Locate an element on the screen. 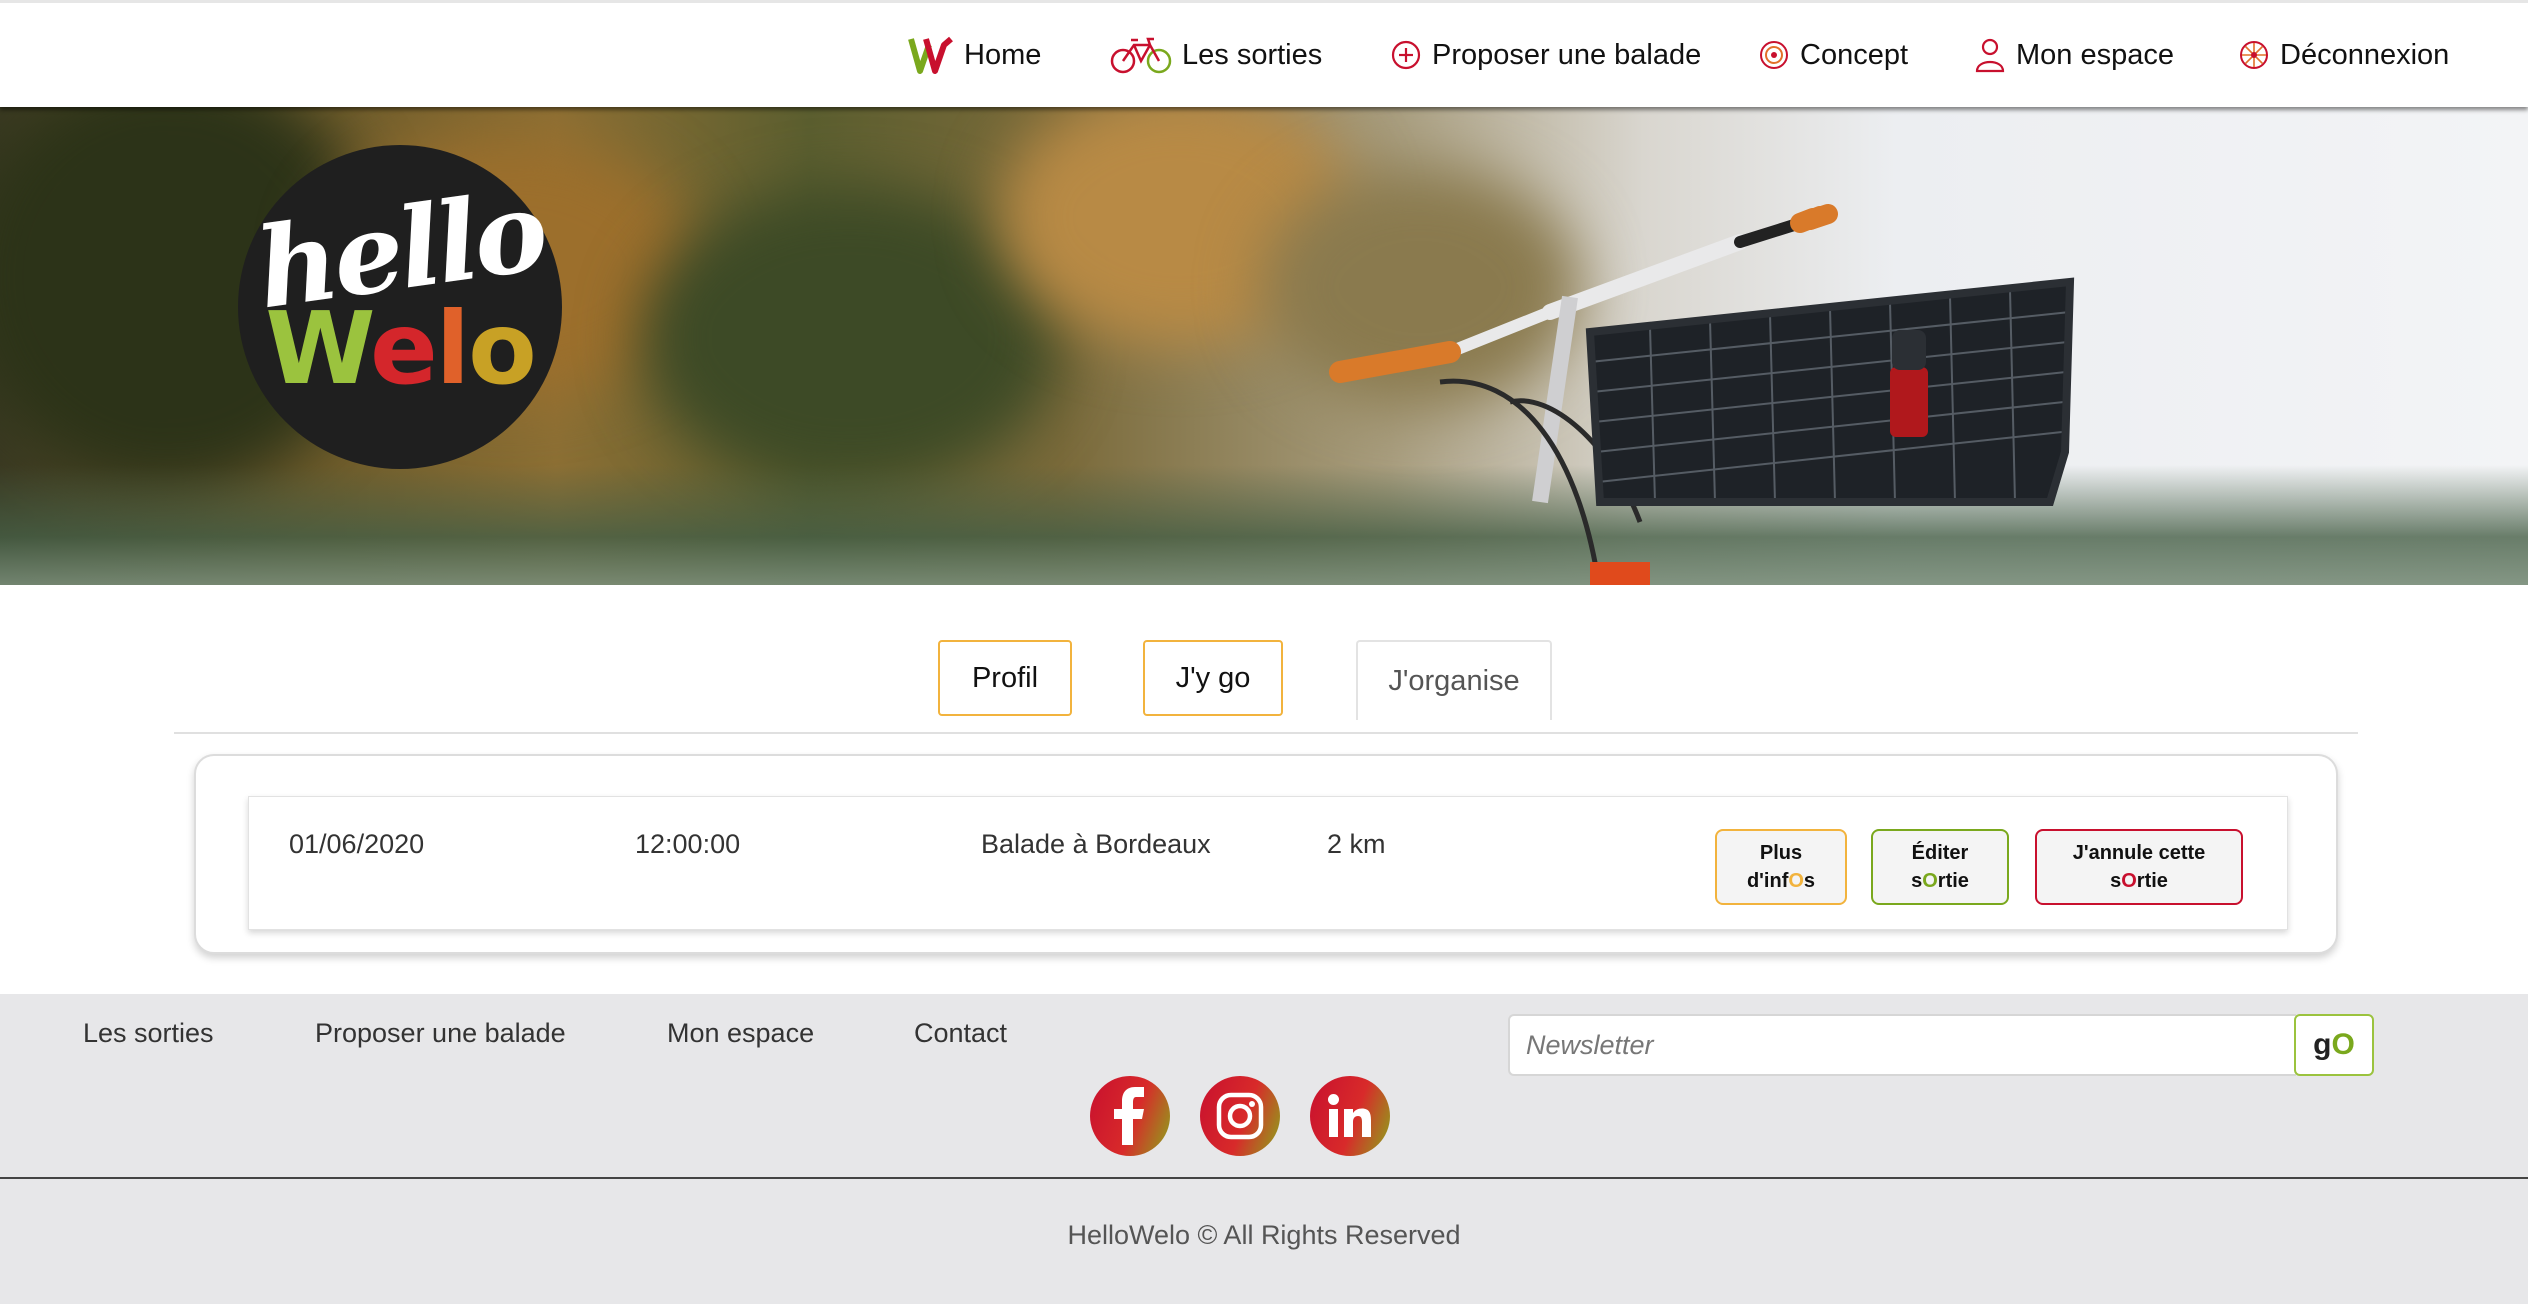  footer-divider is located at coordinates (1264, 1178).